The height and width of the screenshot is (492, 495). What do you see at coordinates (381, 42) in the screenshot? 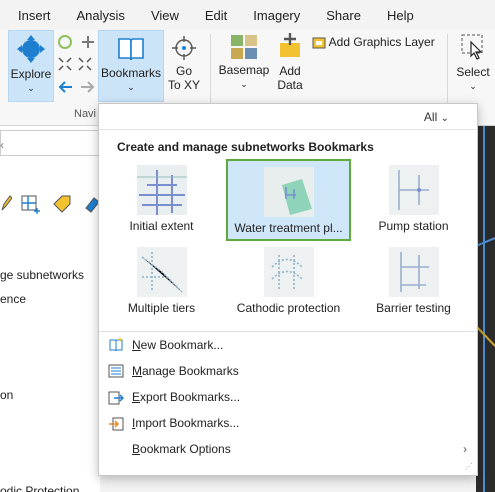
I see `add-graphics-layer-label: Add Graphics Layer` at bounding box center [381, 42].